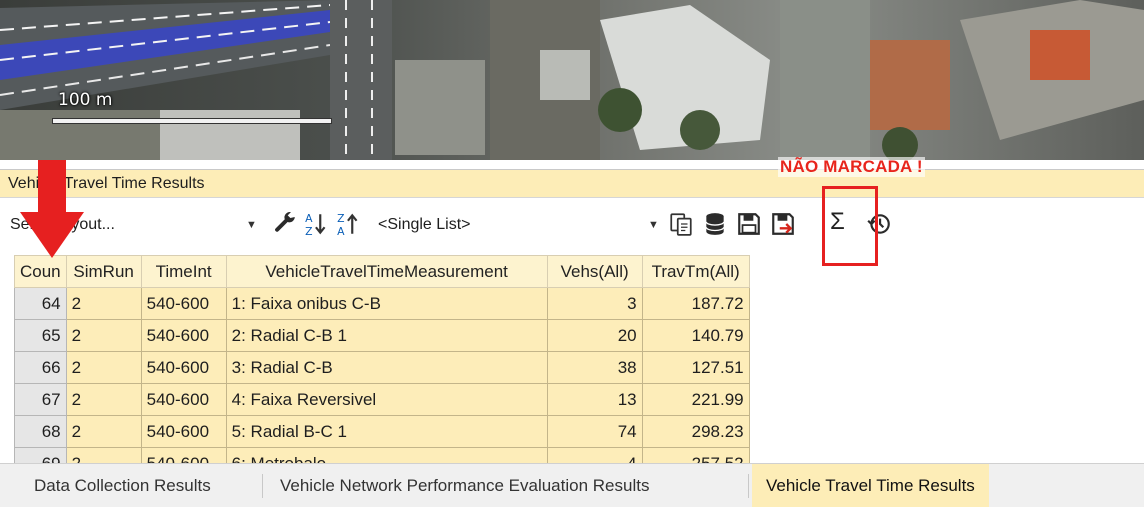 This screenshot has height=507, width=1144. What do you see at coordinates (695, 431) in the screenshot?
I see `cell-travtm: 298.23` at bounding box center [695, 431].